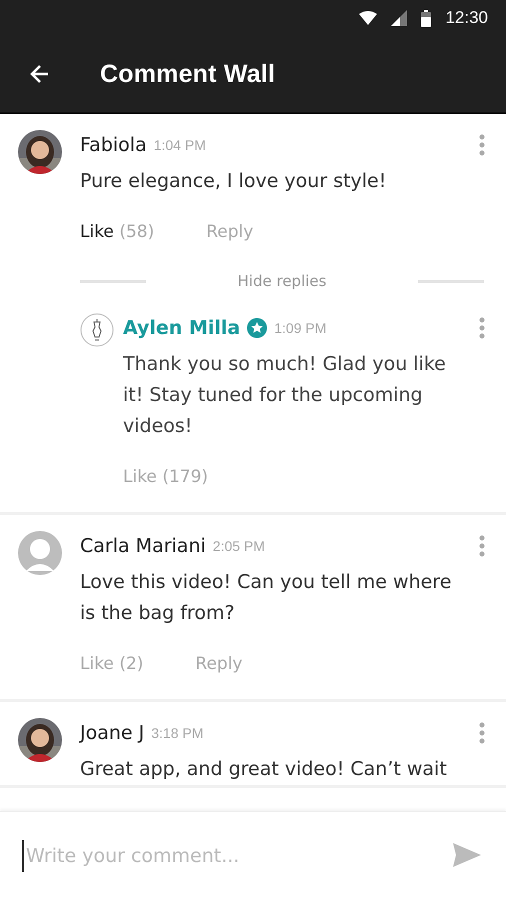 The image size is (506, 900). I want to click on signal-icon, so click(399, 18).